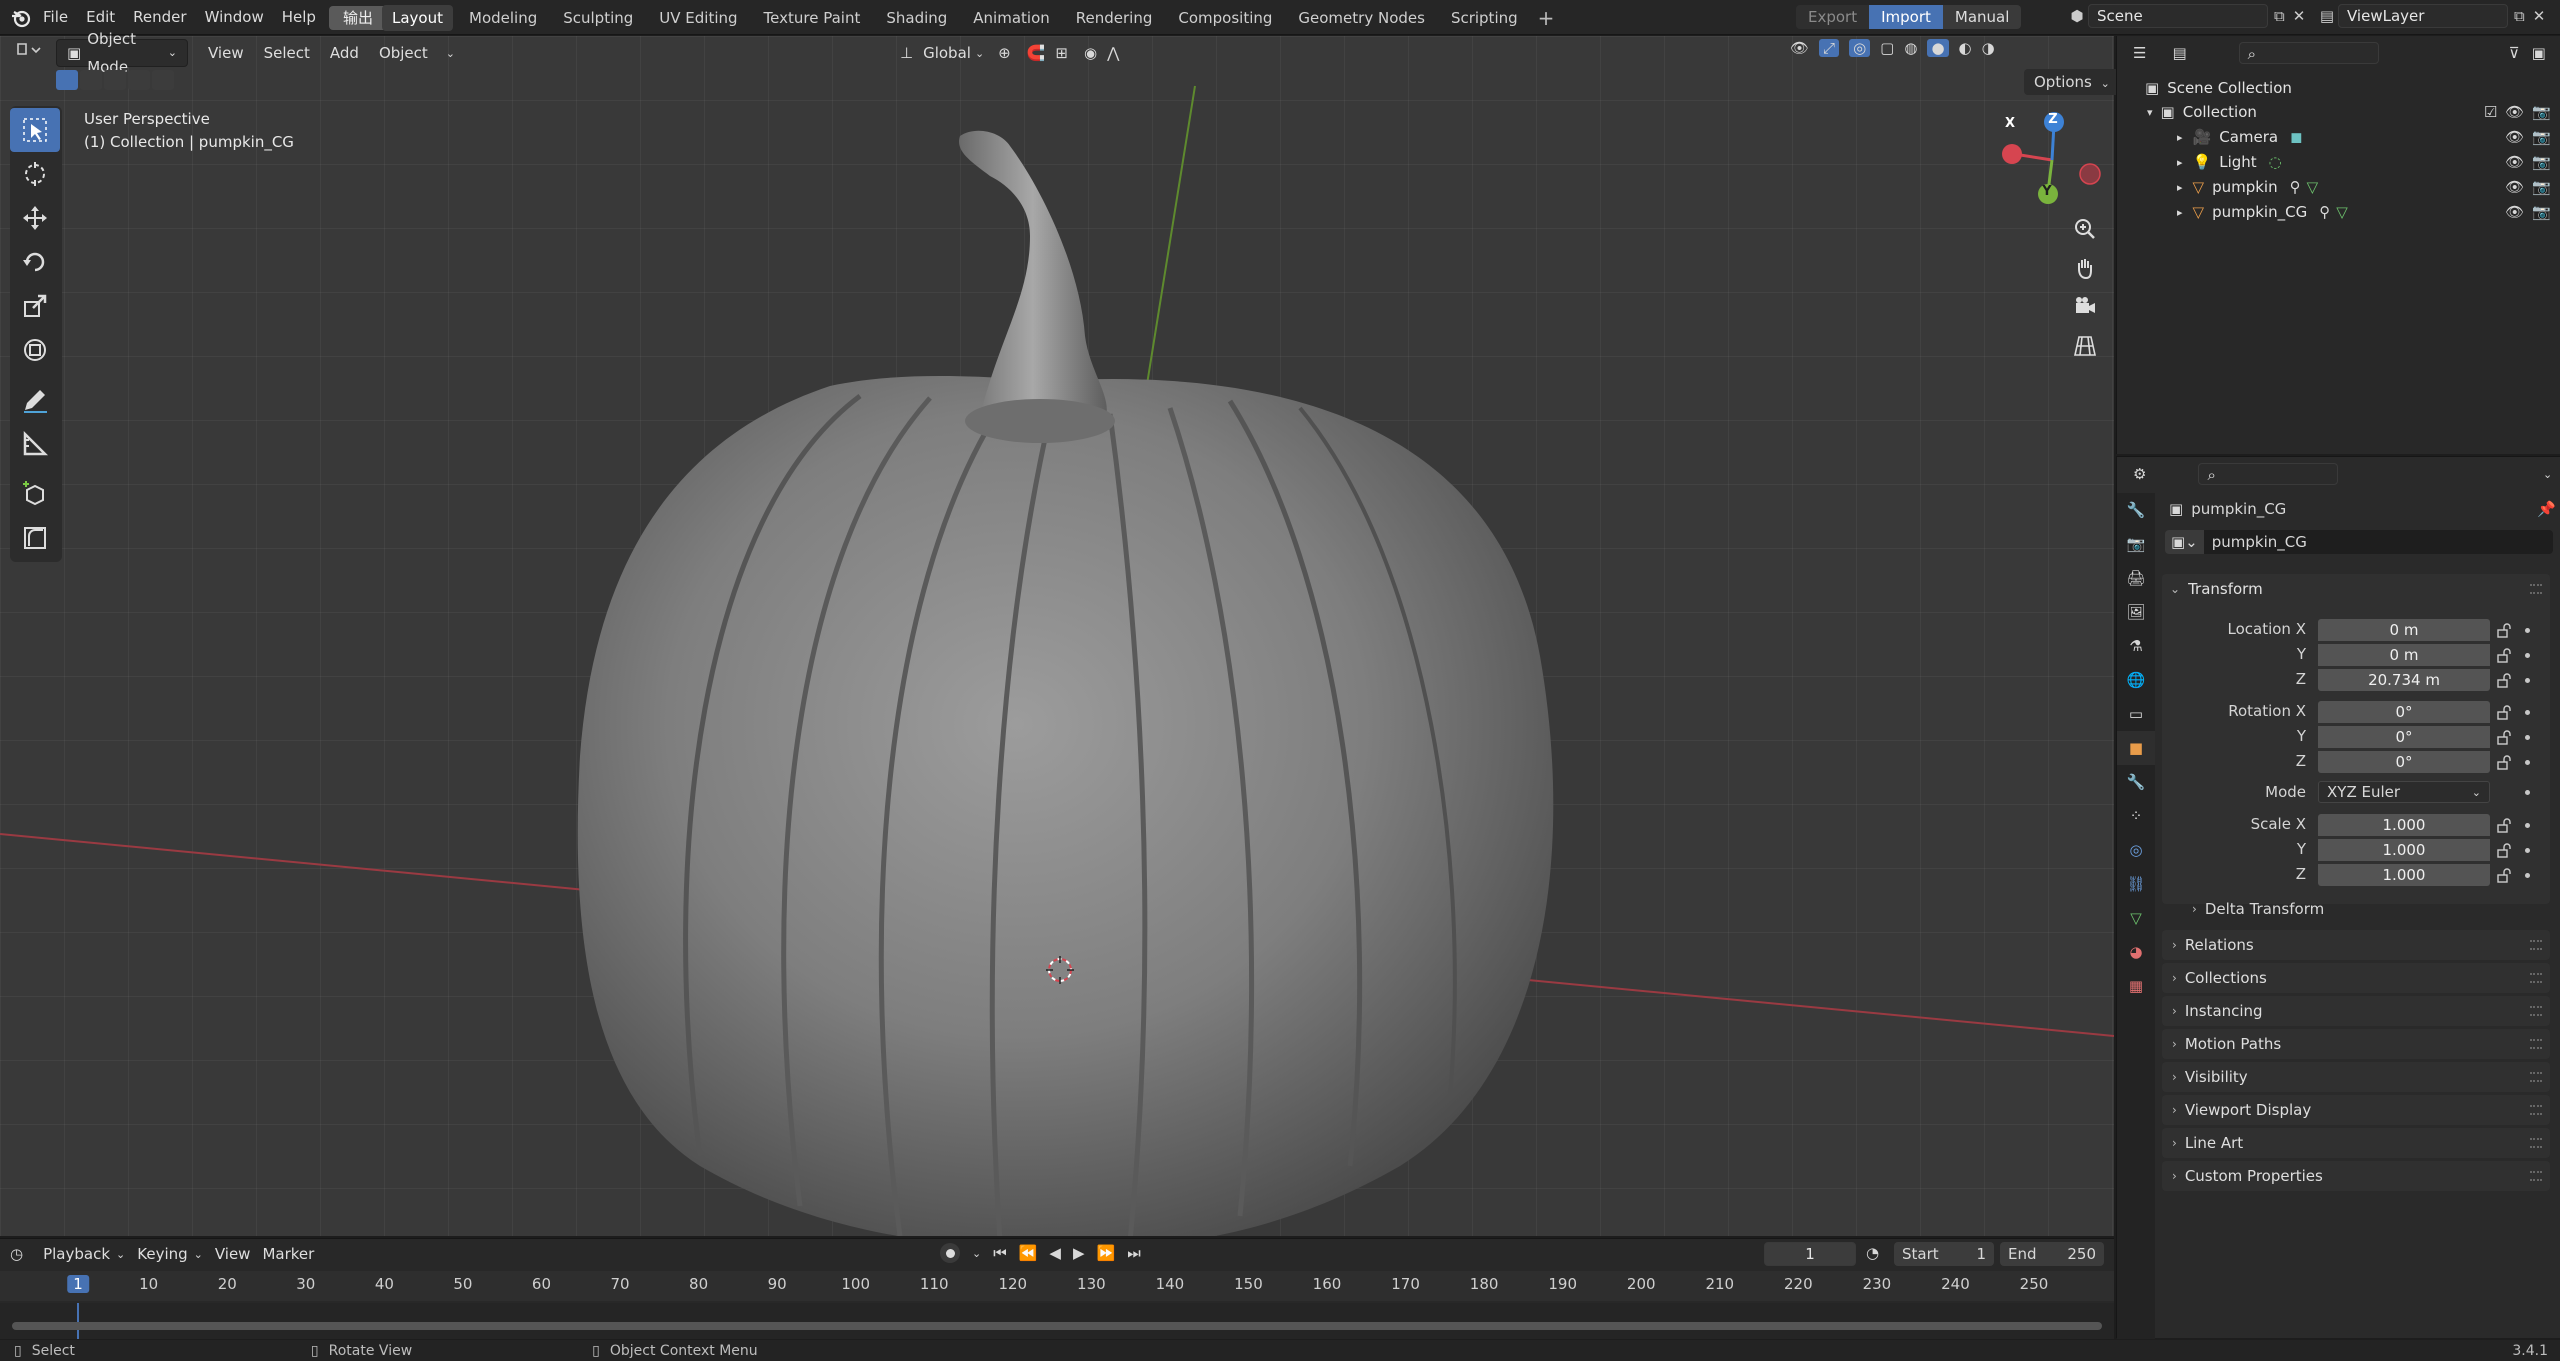 The width and height of the screenshot is (2560, 1361). What do you see at coordinates (35, 350) in the screenshot?
I see `transform-tool` at bounding box center [35, 350].